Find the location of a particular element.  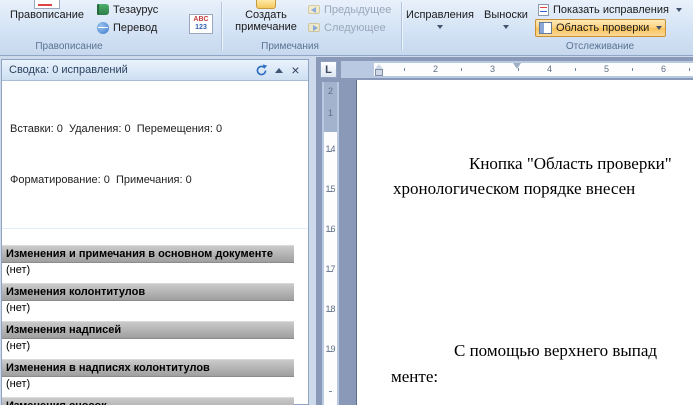

document-text-line: менте: is located at coordinates (415, 376).